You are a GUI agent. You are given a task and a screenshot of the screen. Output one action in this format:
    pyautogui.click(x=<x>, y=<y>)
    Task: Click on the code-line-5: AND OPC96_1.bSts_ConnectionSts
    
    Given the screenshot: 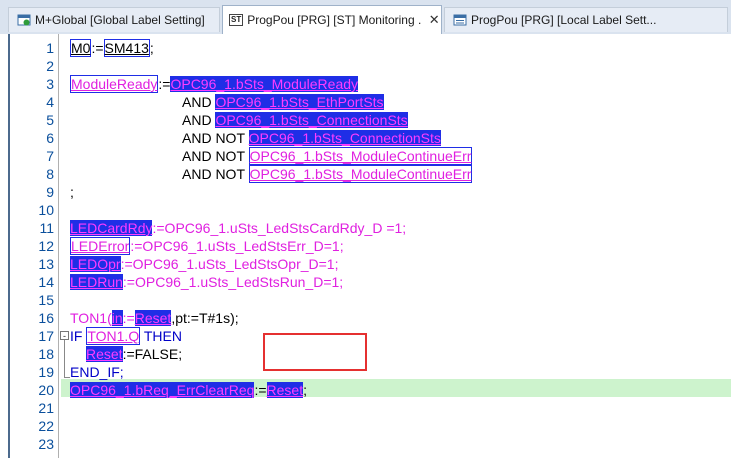 What is the action you would take?
    pyautogui.click(x=295, y=120)
    